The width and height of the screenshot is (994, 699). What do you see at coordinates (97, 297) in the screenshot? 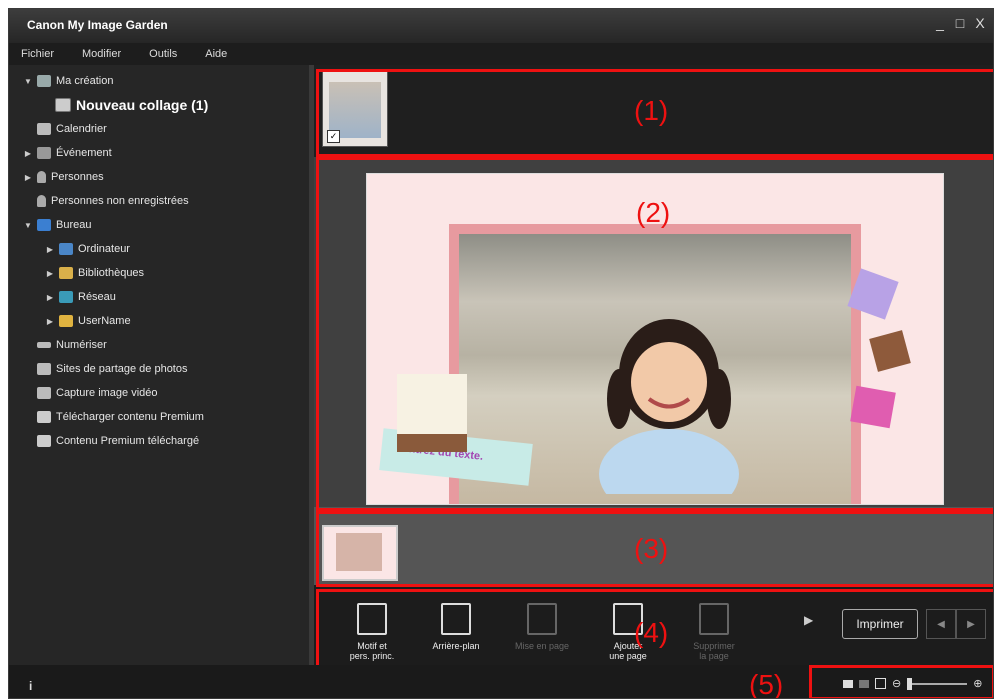
I see `sidebar-item-label: Réseau` at bounding box center [97, 297].